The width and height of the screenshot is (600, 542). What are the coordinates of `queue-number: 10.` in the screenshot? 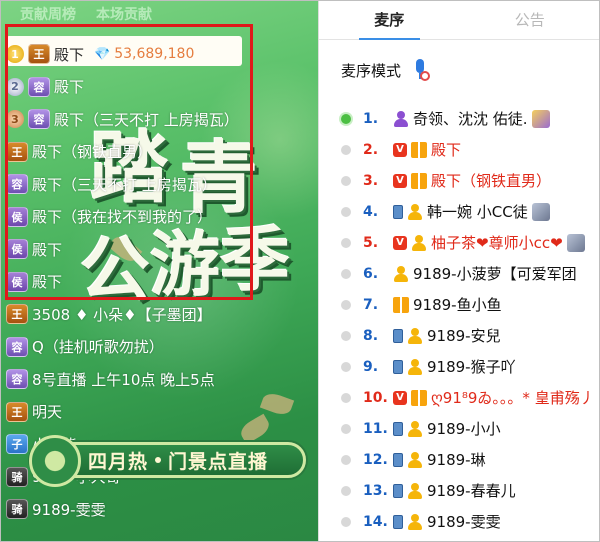 It's located at (375, 397).